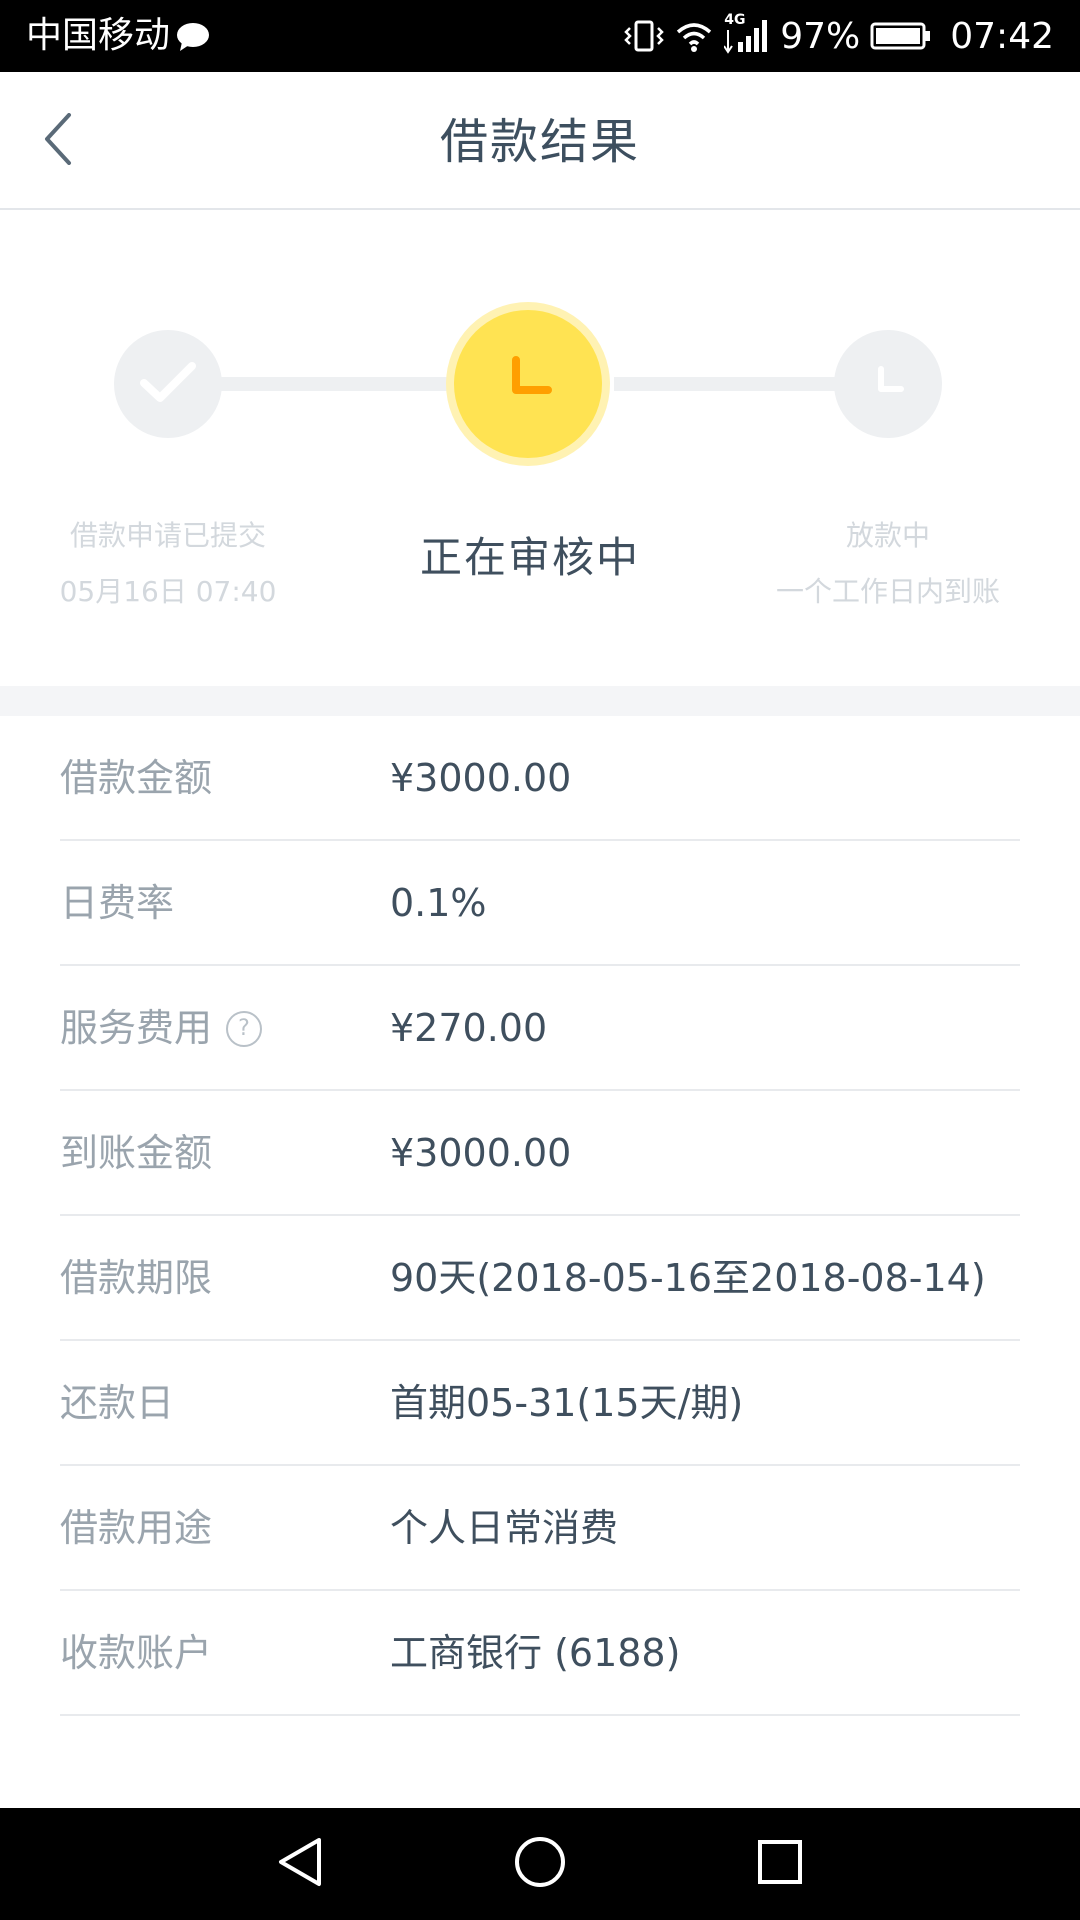 Image resolution: width=1080 pixels, height=1920 pixels. I want to click on detail-row-daily-rate: 日费率 0.1%, so click(540, 903).